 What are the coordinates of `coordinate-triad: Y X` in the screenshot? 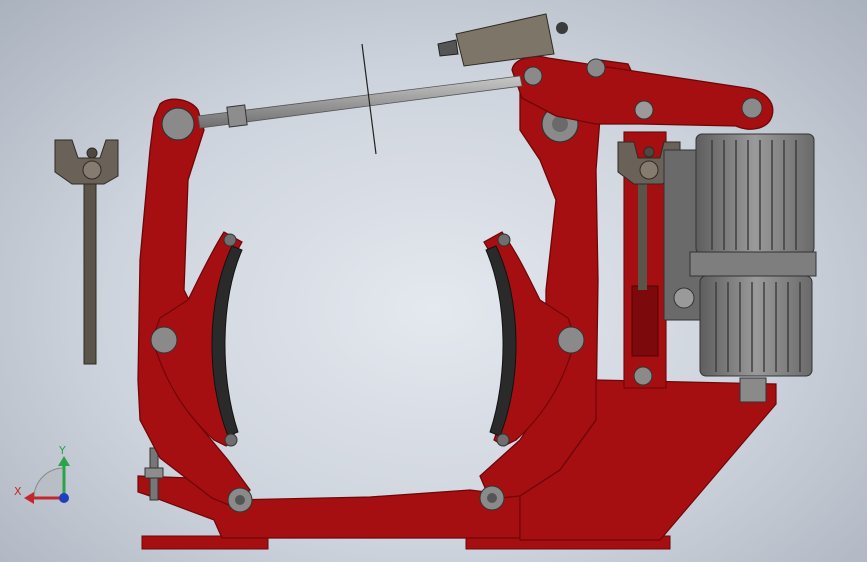 It's located at (42, 474).